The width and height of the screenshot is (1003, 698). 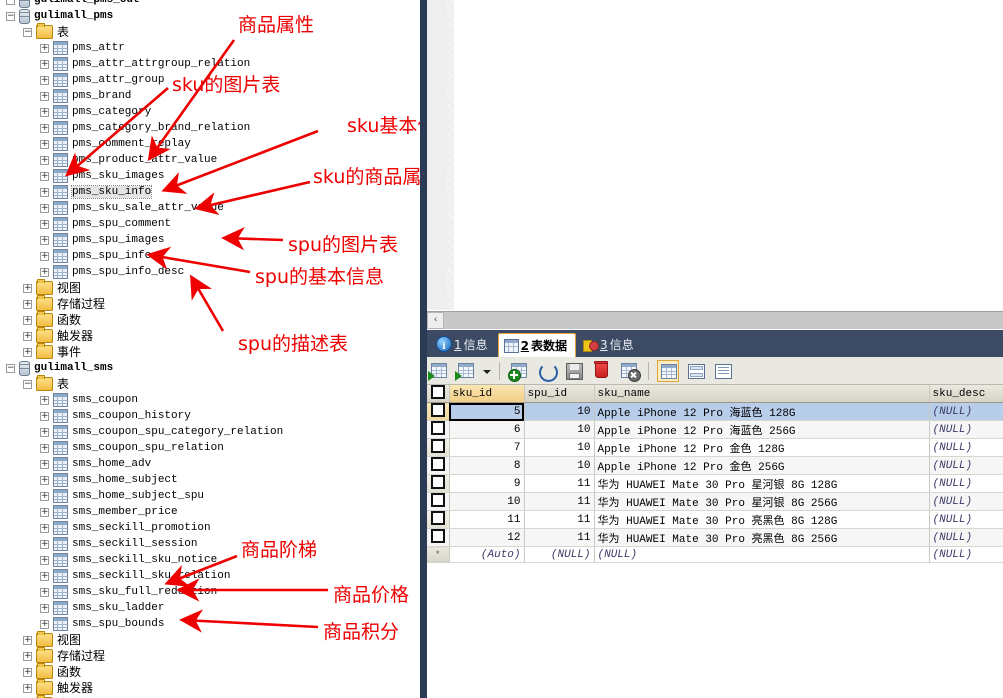 What do you see at coordinates (46, 335) in the screenshot?
I see `tree-item-触发器: + 触发器` at bounding box center [46, 335].